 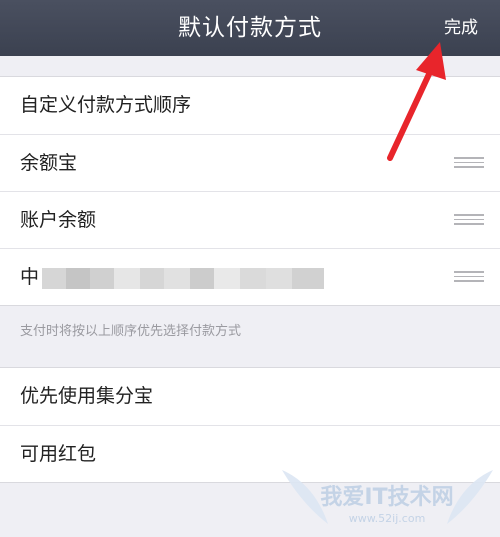 What do you see at coordinates (58, 220) in the screenshot?
I see `payment-method-label: 账户余额` at bounding box center [58, 220].